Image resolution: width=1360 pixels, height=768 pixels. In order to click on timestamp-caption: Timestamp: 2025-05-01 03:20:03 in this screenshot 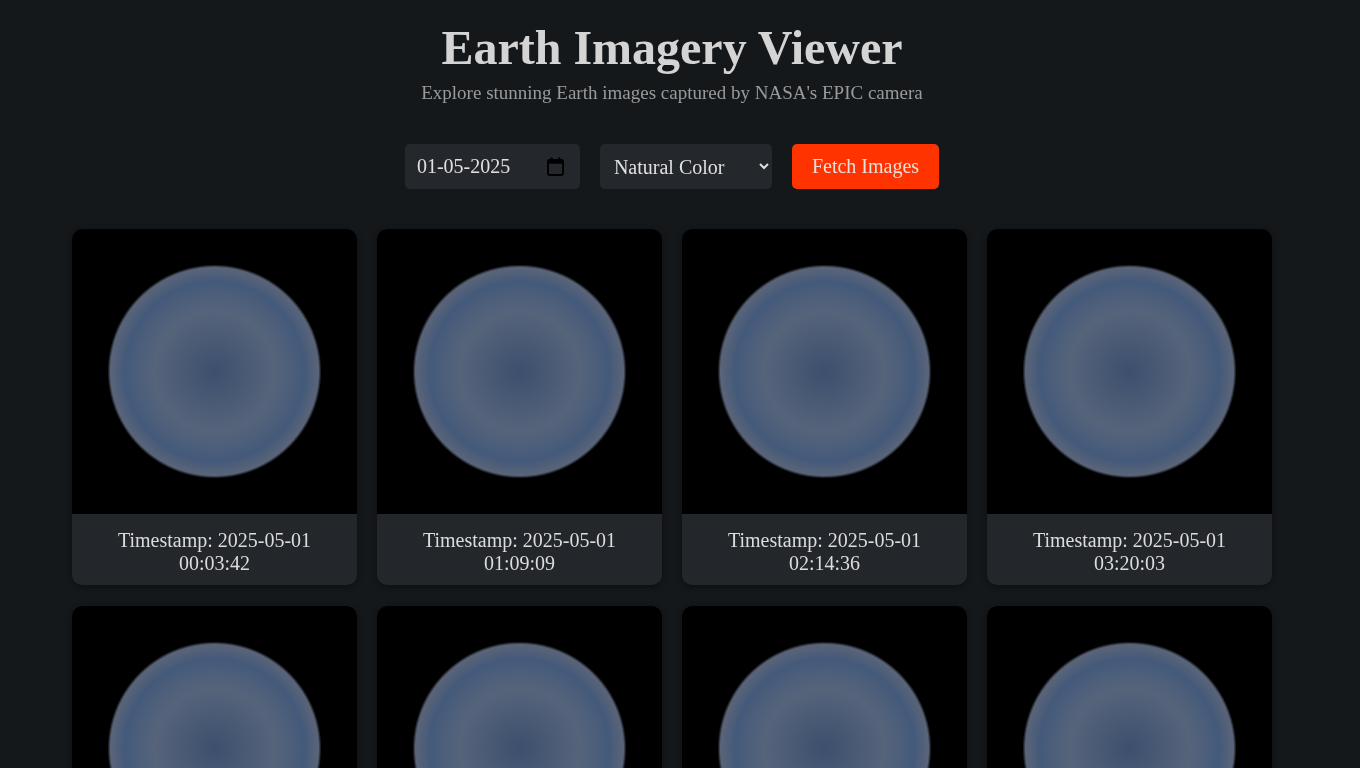, I will do `click(1129, 552)`.